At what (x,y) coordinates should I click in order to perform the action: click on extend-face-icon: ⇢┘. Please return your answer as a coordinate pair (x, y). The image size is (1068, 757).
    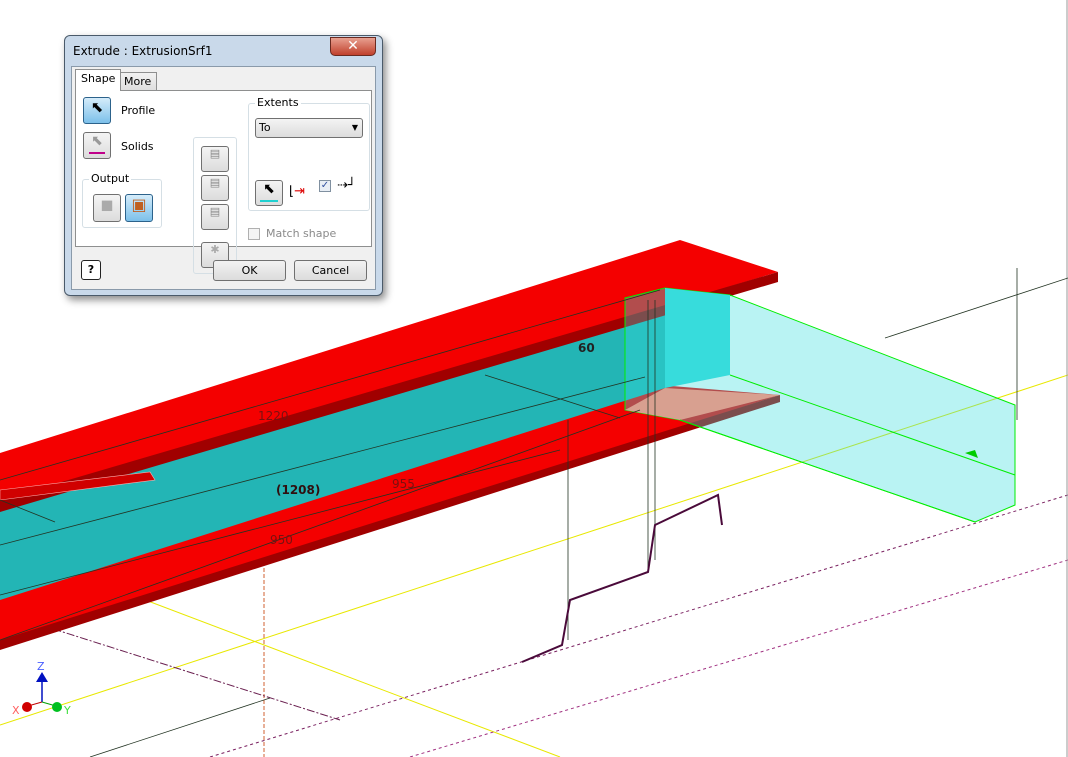
    Looking at the image, I should click on (346, 185).